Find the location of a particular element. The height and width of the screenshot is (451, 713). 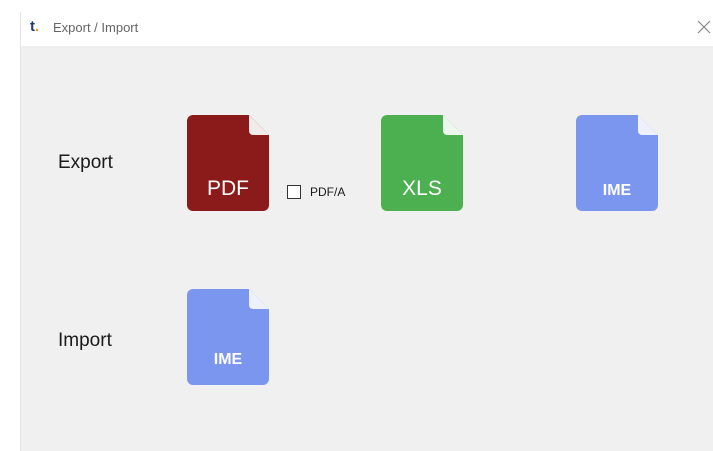

xls-ext-label: XLS is located at coordinates (422, 188).